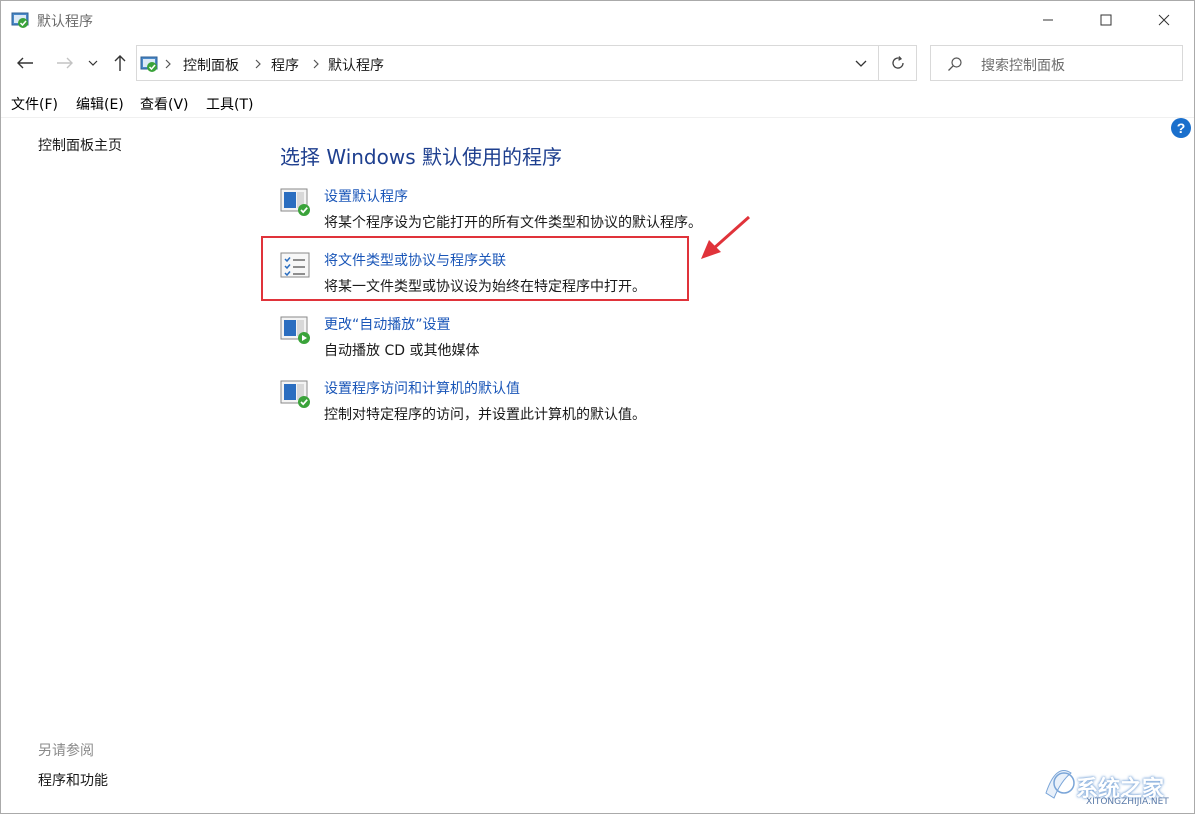 The height and width of the screenshot is (814, 1195). What do you see at coordinates (422, 388) in the screenshot?
I see `program-access-defaults-link: 设置程序访问和计算机的默认值` at bounding box center [422, 388].